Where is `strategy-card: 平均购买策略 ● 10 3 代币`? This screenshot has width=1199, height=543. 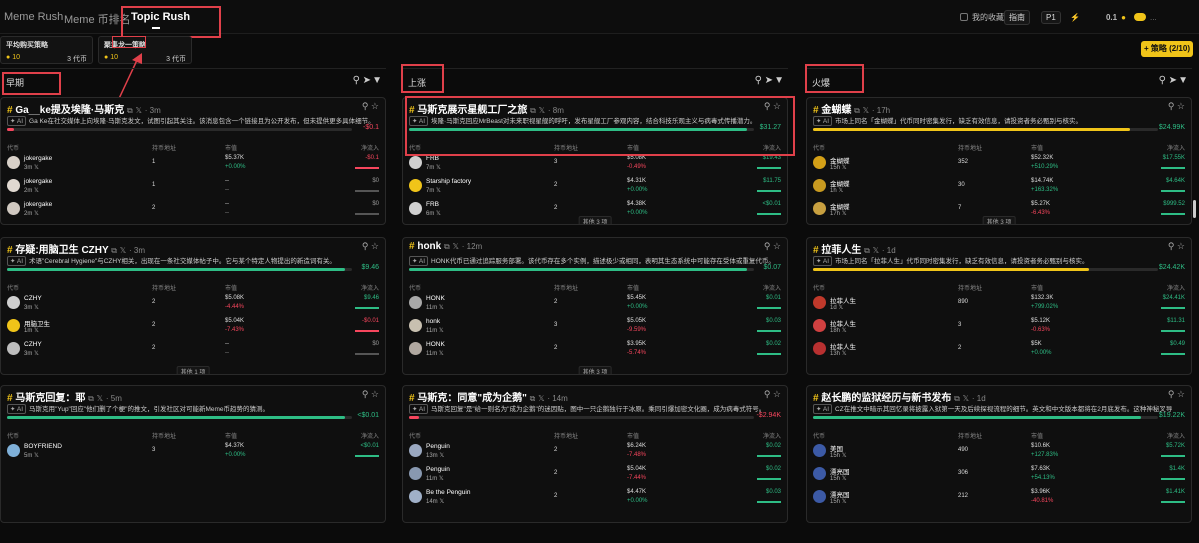 strategy-card: 平均购买策略 ● 10 3 代币 is located at coordinates (46, 50).